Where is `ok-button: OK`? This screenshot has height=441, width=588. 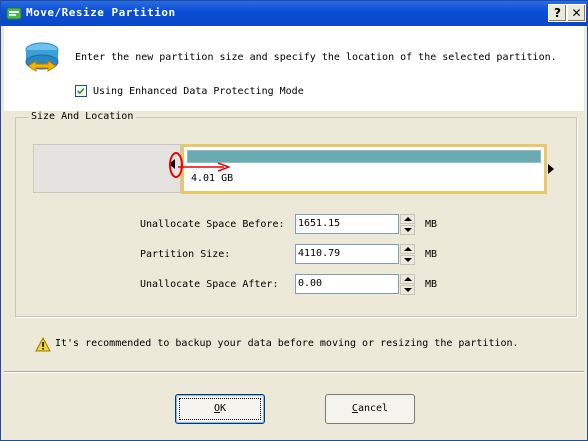 ok-button: OK is located at coordinates (220, 409).